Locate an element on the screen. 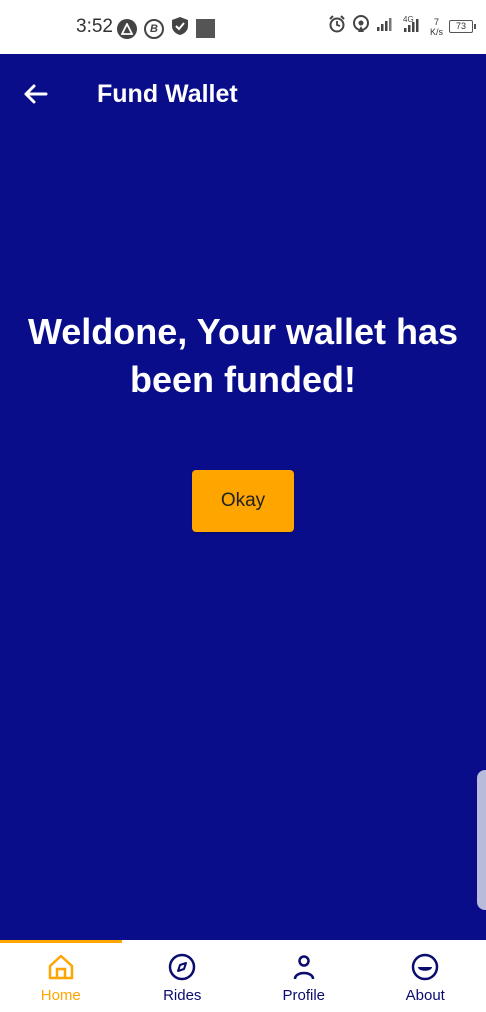  smiley-icon is located at coordinates (425, 967).